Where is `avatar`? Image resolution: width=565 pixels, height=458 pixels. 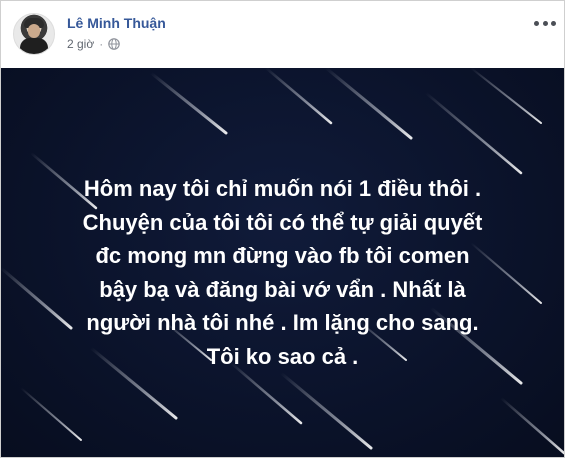
avatar is located at coordinates (34, 34).